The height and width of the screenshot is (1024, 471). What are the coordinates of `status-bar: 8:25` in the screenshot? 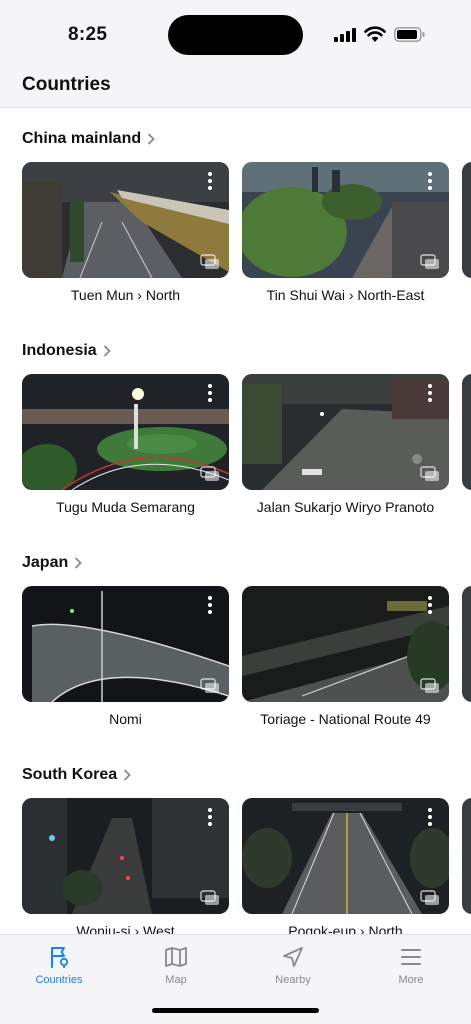 It's located at (235, 31).